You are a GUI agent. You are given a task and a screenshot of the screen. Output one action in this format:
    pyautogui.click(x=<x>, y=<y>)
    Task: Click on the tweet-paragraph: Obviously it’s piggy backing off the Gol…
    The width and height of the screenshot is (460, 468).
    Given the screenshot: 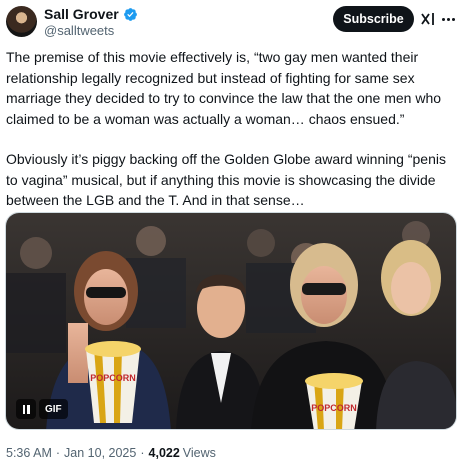 What is the action you would take?
    pyautogui.click(x=226, y=179)
    